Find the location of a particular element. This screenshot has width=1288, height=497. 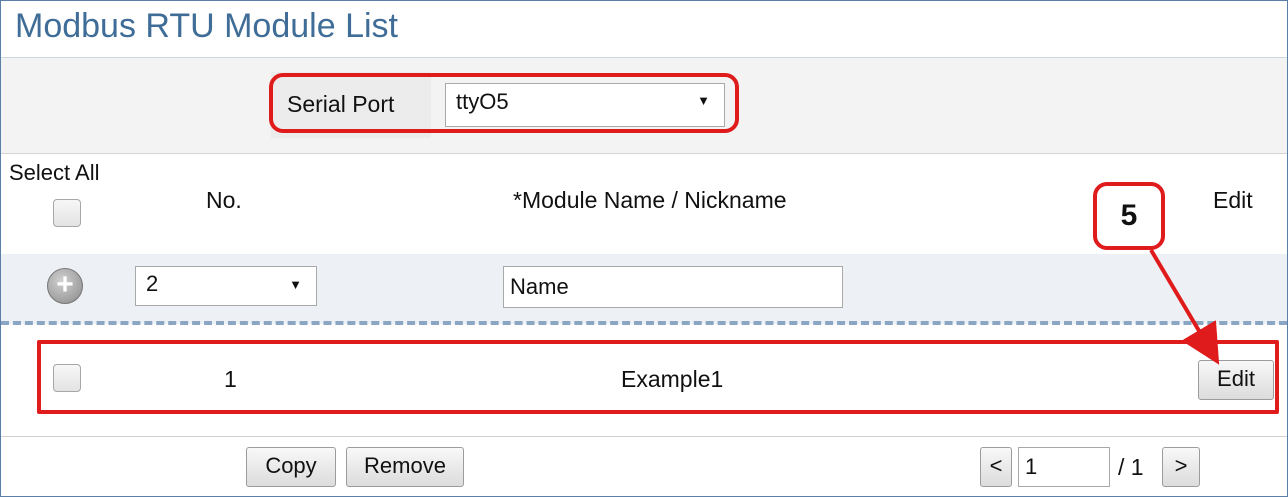

step-callout: 5 is located at coordinates (1129, 216).